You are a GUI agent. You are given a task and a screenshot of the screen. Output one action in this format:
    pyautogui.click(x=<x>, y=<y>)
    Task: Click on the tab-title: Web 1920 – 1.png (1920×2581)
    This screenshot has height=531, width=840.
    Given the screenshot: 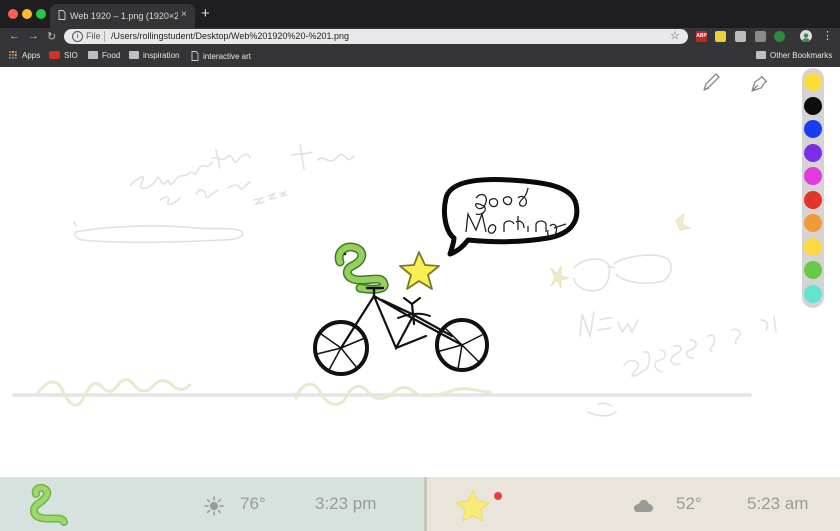 What is the action you would take?
    pyautogui.click(x=124, y=16)
    